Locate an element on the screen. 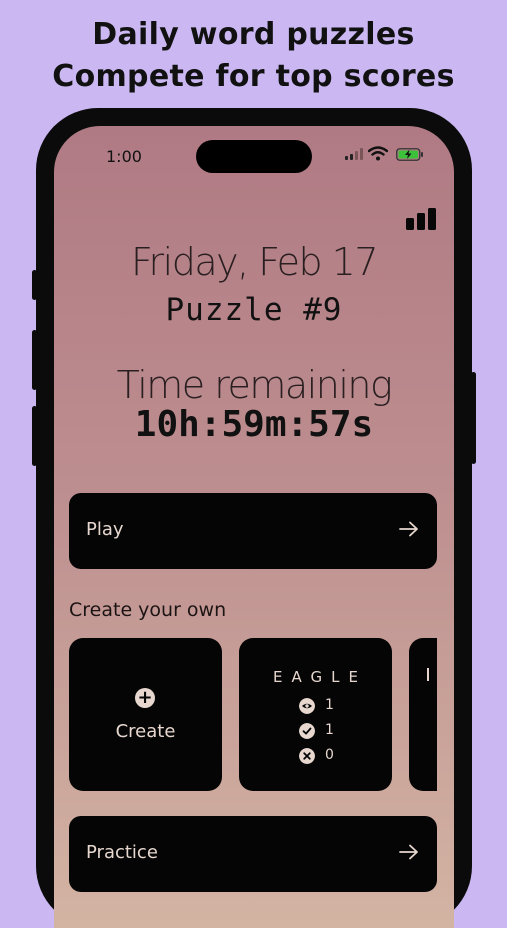 The height and width of the screenshot is (928, 507). puzzle-card-next is located at coordinates (423, 714).